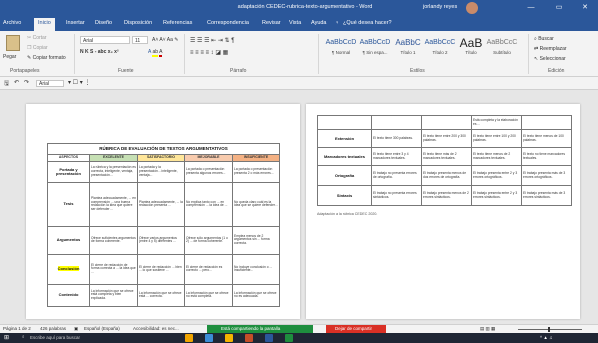 The width and height of the screenshot is (598, 343). Describe the element at coordinates (99, 52) in the screenshot. I see `font-format-row: N K S - abc x₂ x²` at that location.